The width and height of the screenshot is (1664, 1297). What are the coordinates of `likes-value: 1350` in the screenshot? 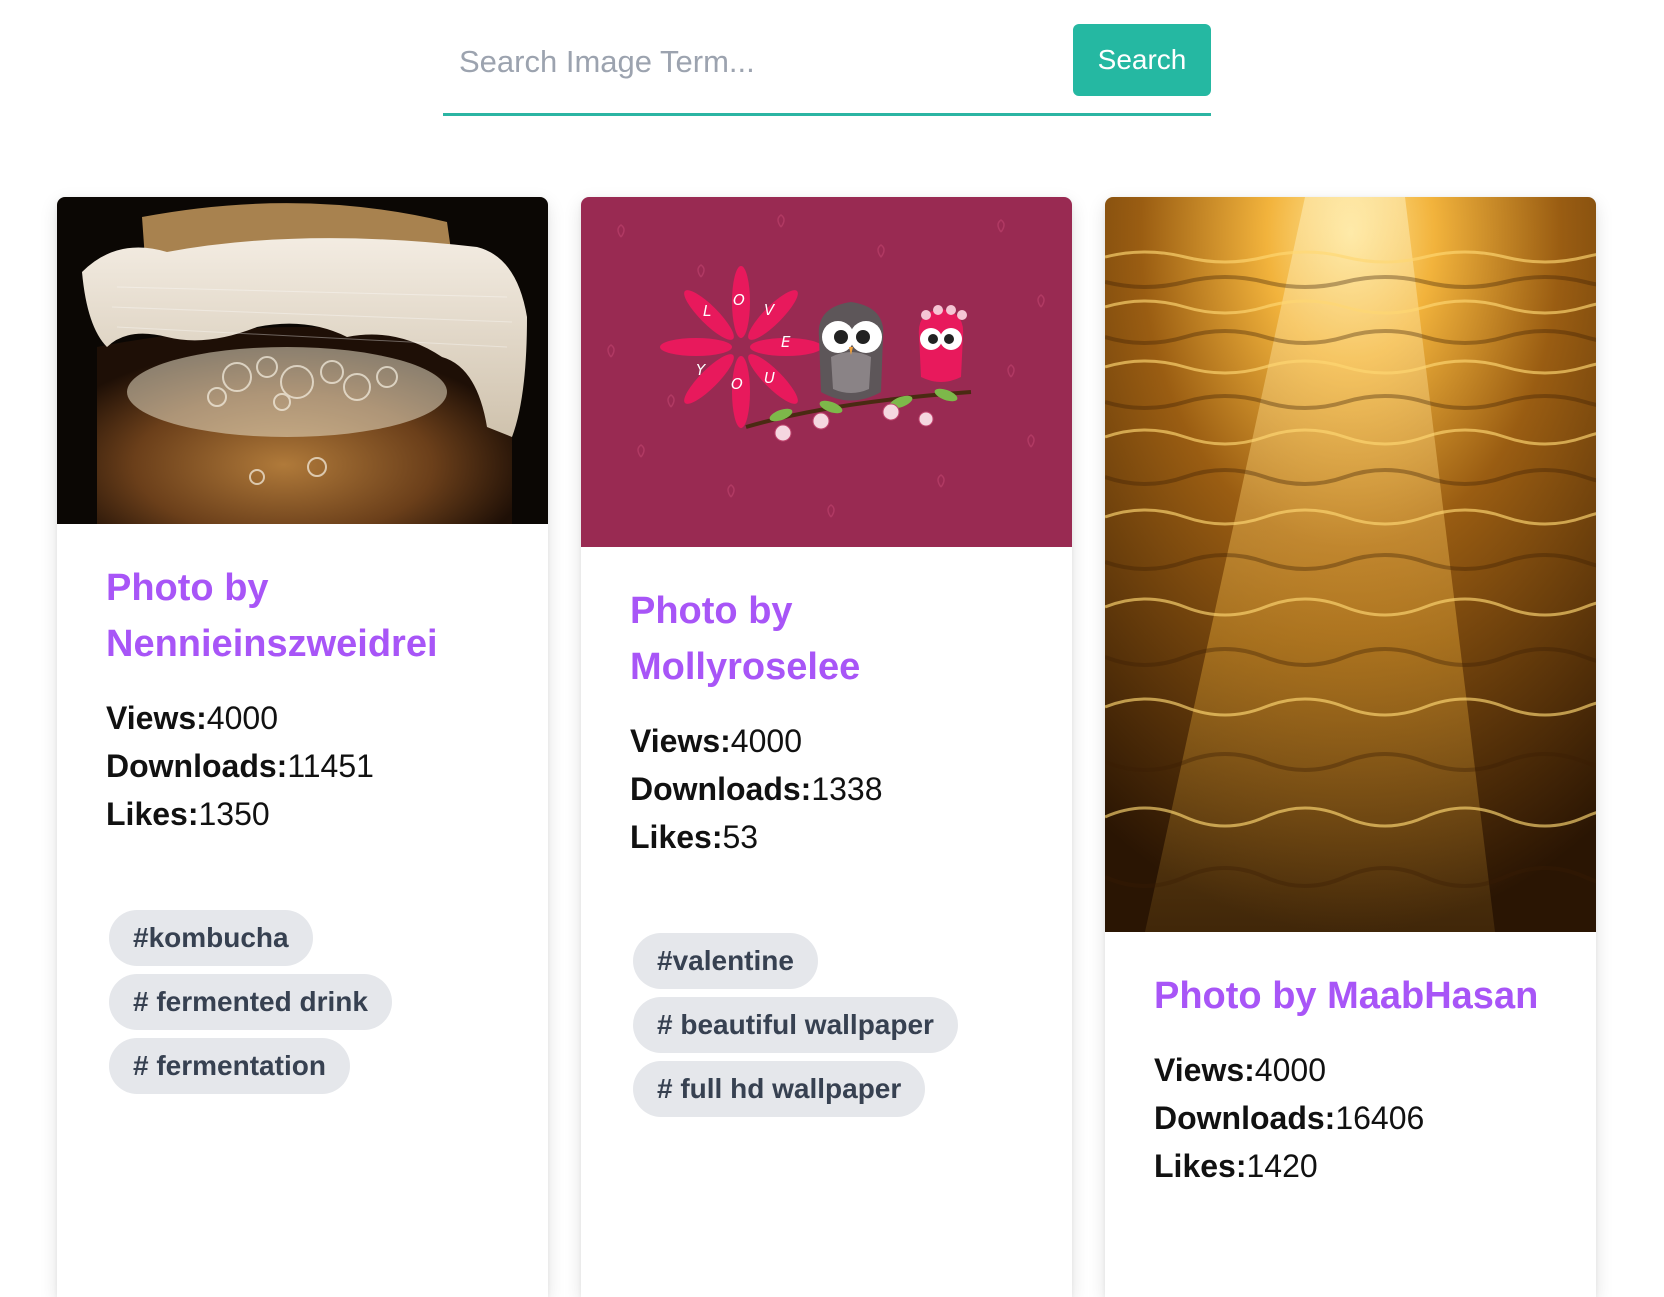 It's located at (234, 814).